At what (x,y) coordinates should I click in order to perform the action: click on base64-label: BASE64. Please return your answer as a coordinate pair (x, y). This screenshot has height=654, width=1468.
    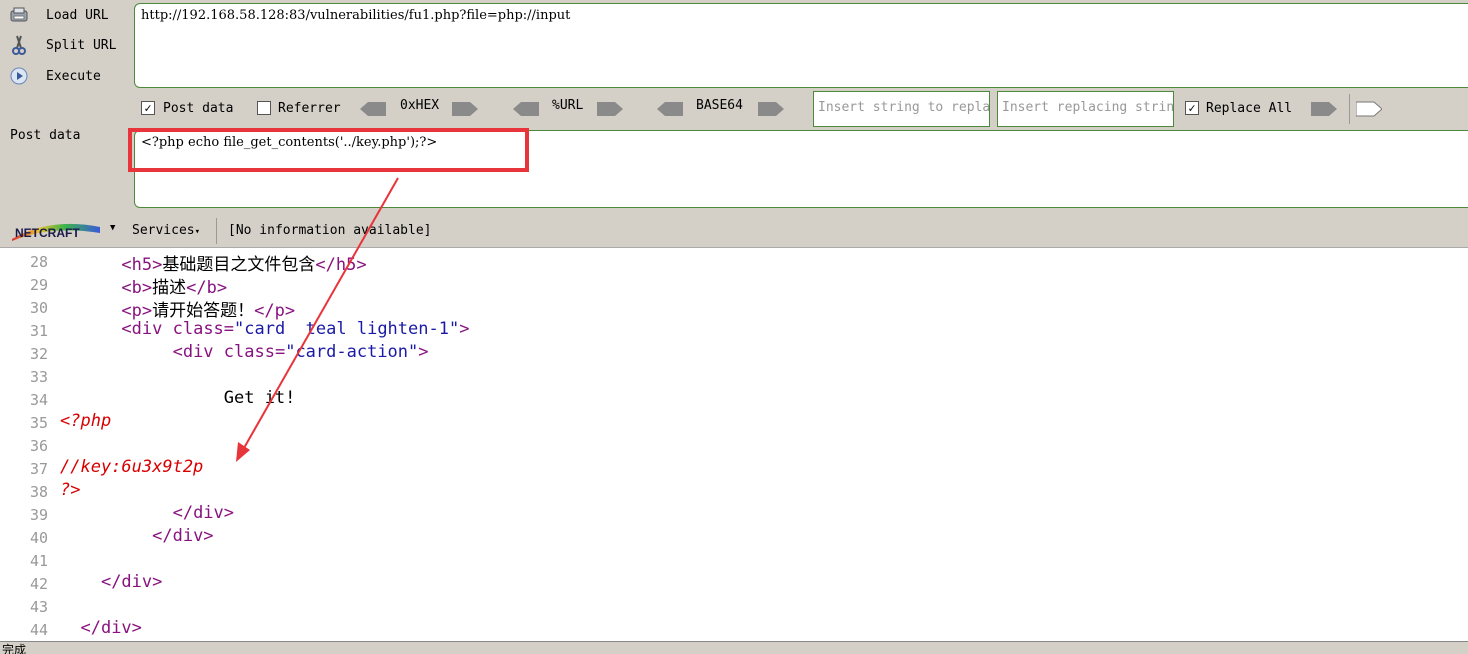
    Looking at the image, I should click on (719, 105).